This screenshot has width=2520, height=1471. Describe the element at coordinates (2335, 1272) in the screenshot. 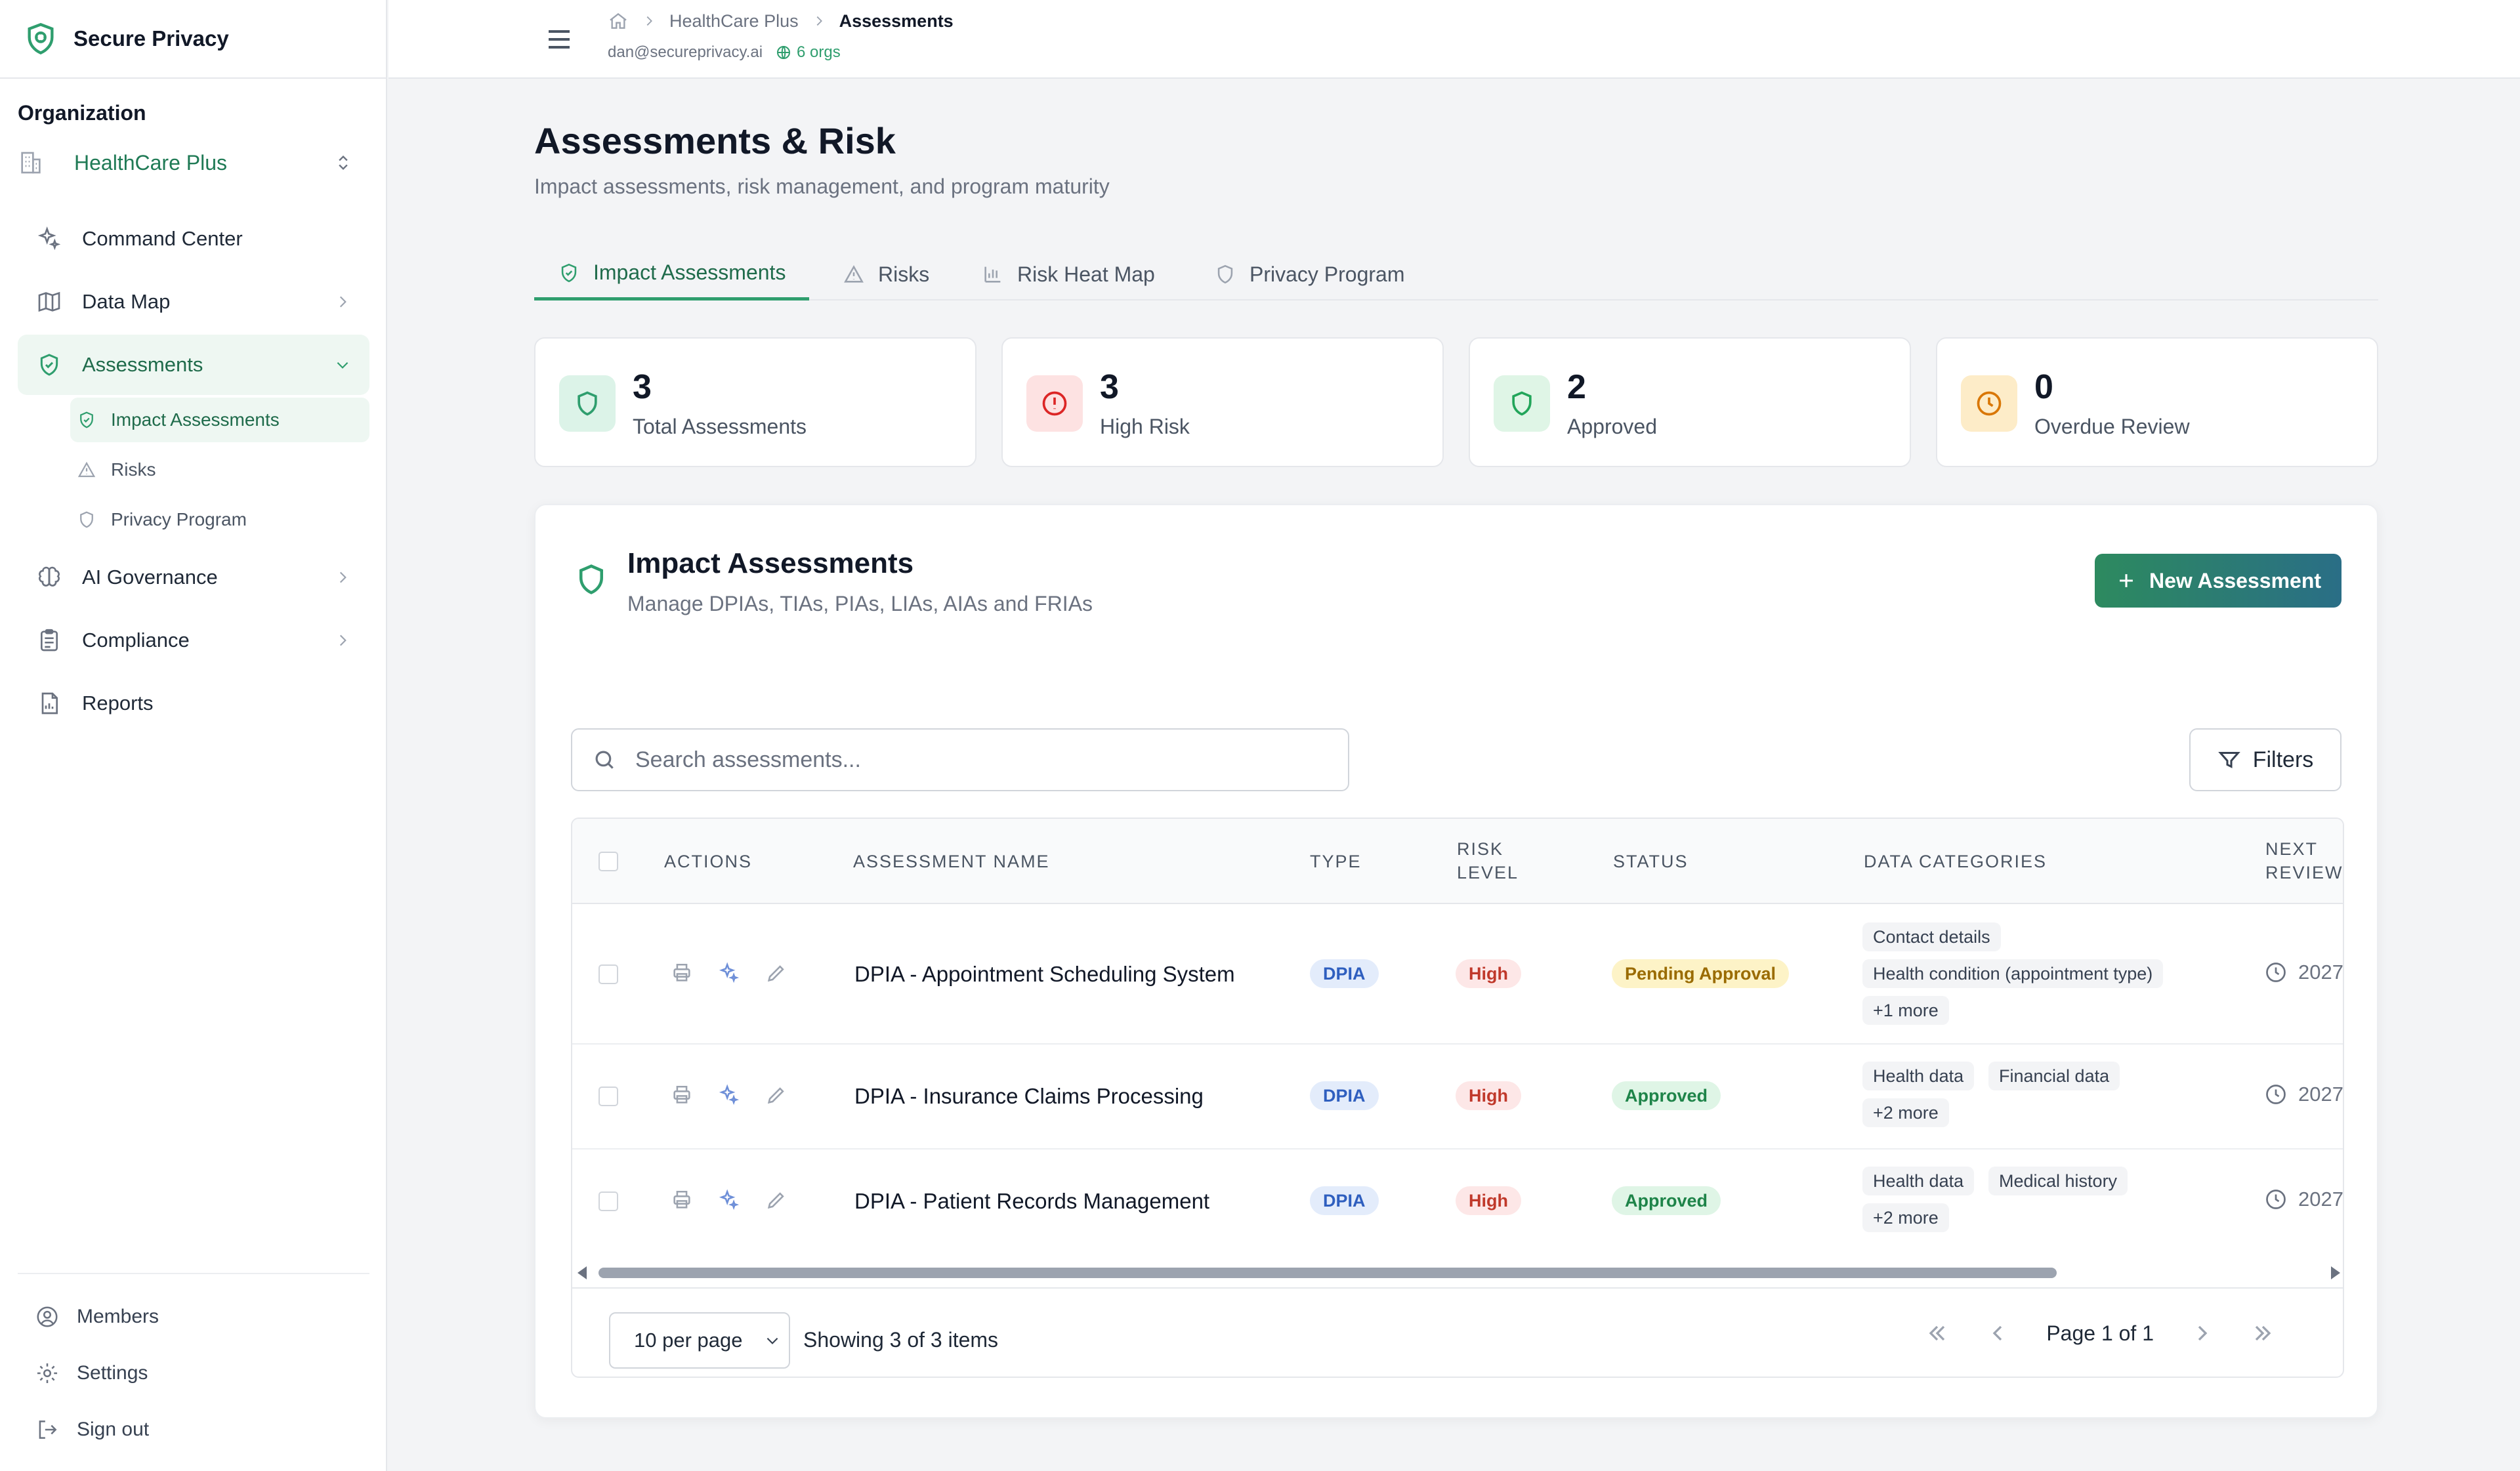

I see `scroll-right-arrow-icon` at that location.